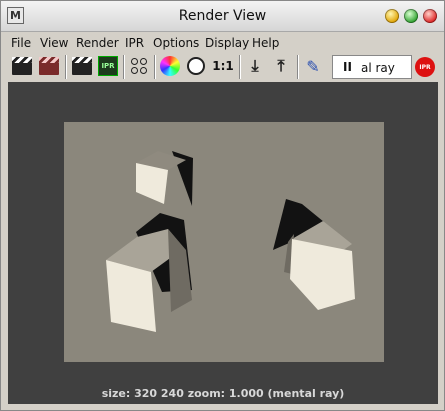 Image resolution: width=445 pixels, height=411 pixels. What do you see at coordinates (97, 43) in the screenshot?
I see `menu-render: Render` at bounding box center [97, 43].